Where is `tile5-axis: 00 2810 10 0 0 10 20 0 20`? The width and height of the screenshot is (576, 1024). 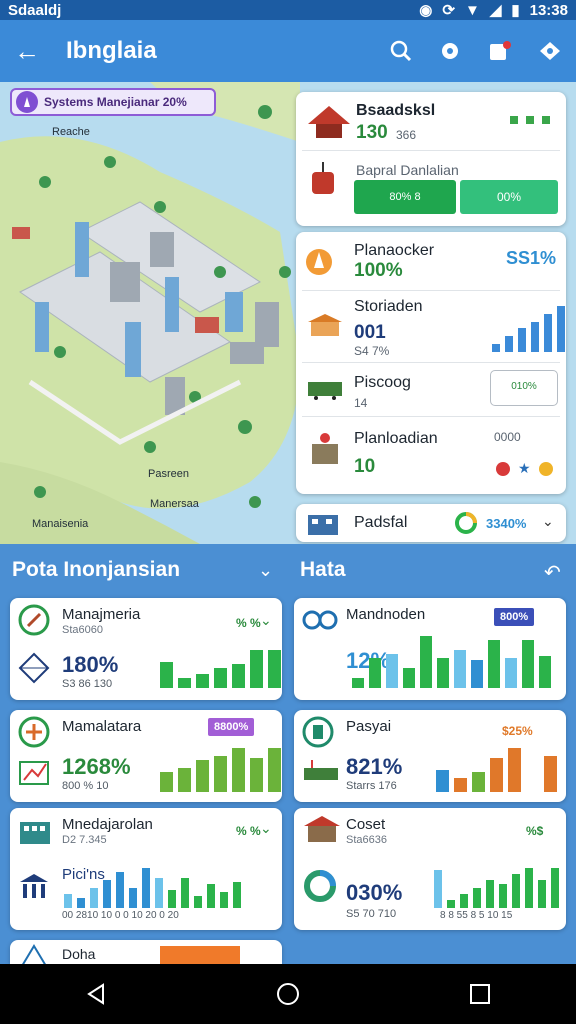
tile5-axis: 00 2810 10 0 0 10 20 0 20 is located at coordinates (120, 915).